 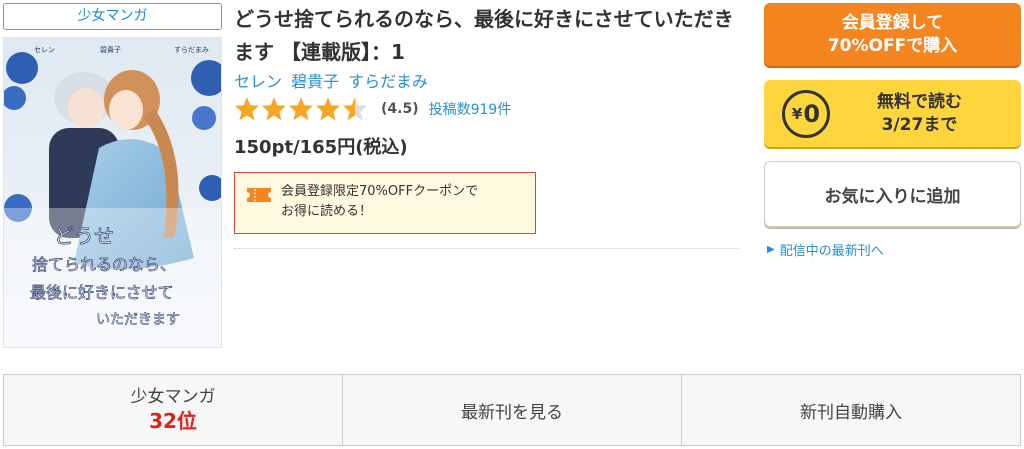 I want to click on cover-credit-3: すらだまみ, so click(x=191, y=50).